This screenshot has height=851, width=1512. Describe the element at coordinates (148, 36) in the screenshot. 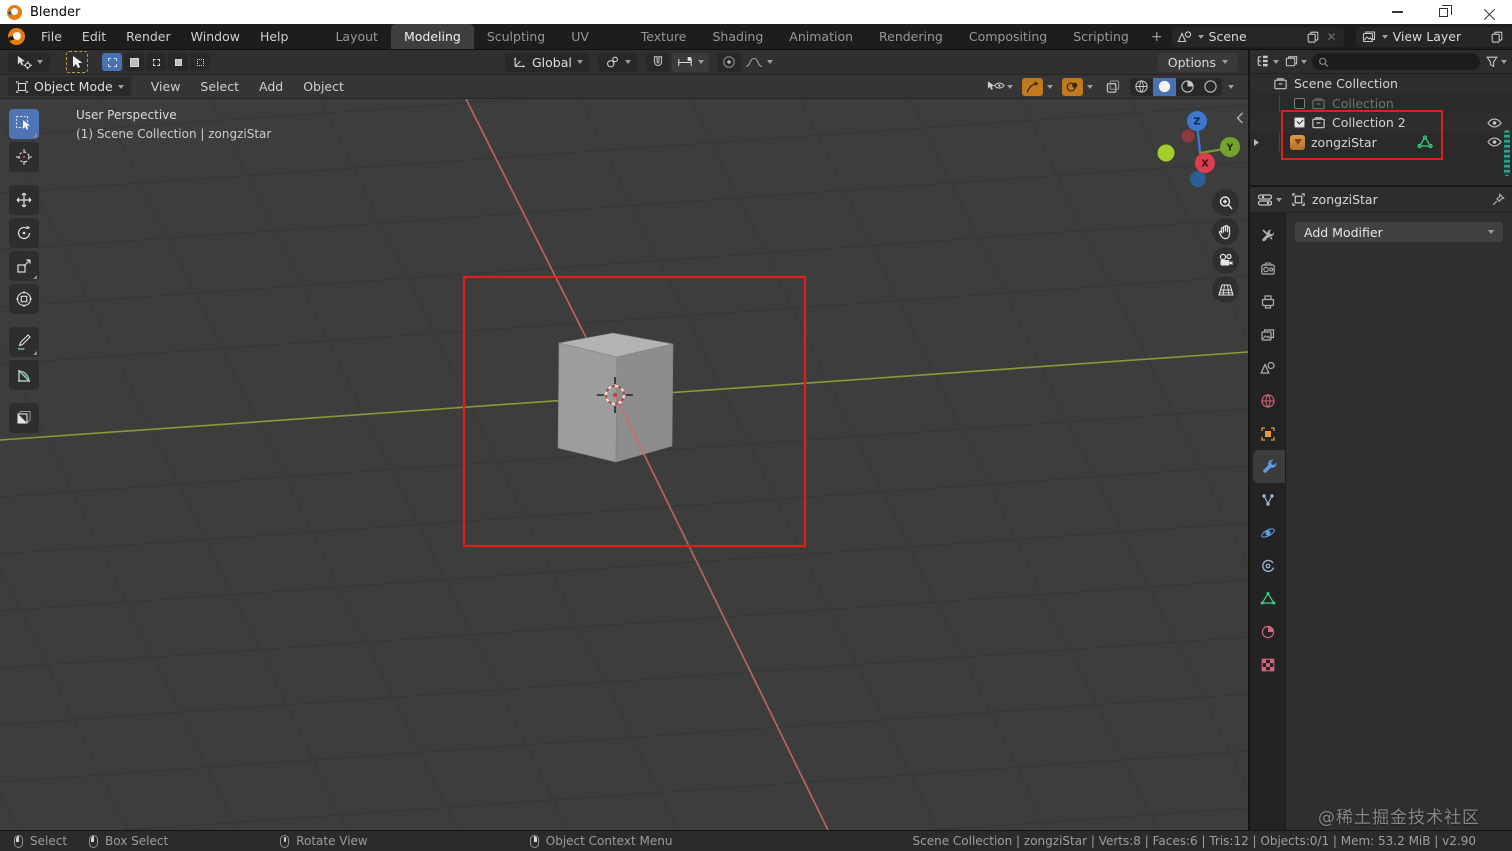

I see `menu-render: Render` at that location.